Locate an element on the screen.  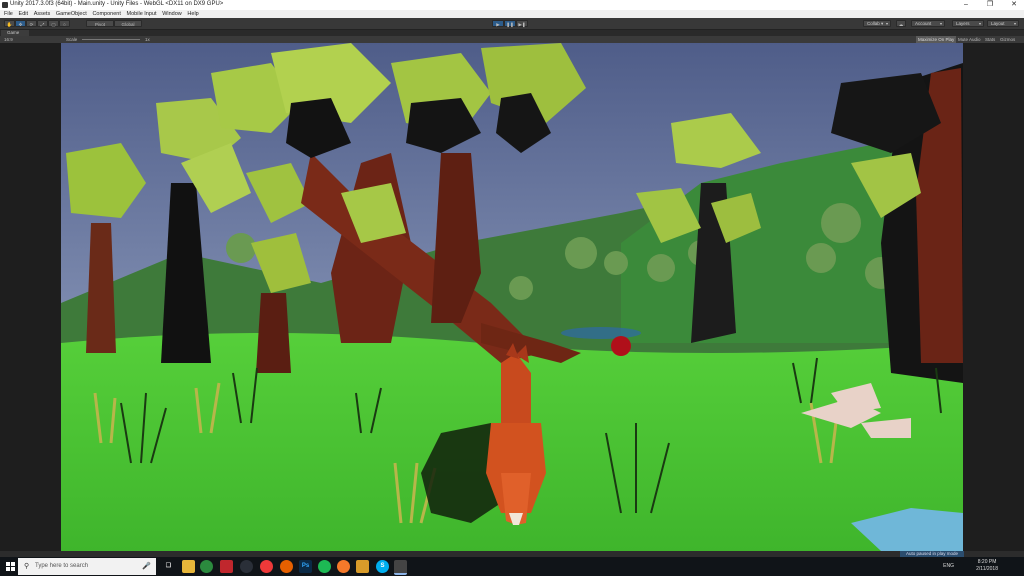
file-explorer-icon is located at coordinates (188, 566).